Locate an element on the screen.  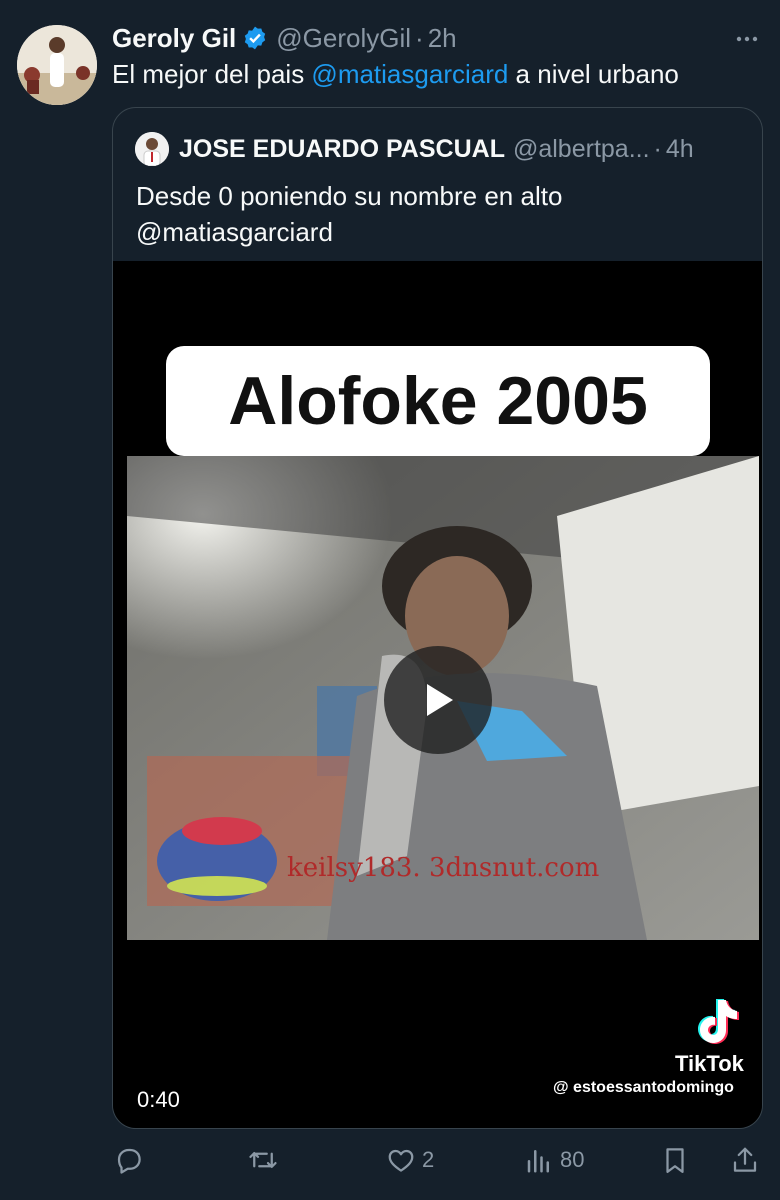
action-bar: 2 80 is located at coordinates (437, 1160).